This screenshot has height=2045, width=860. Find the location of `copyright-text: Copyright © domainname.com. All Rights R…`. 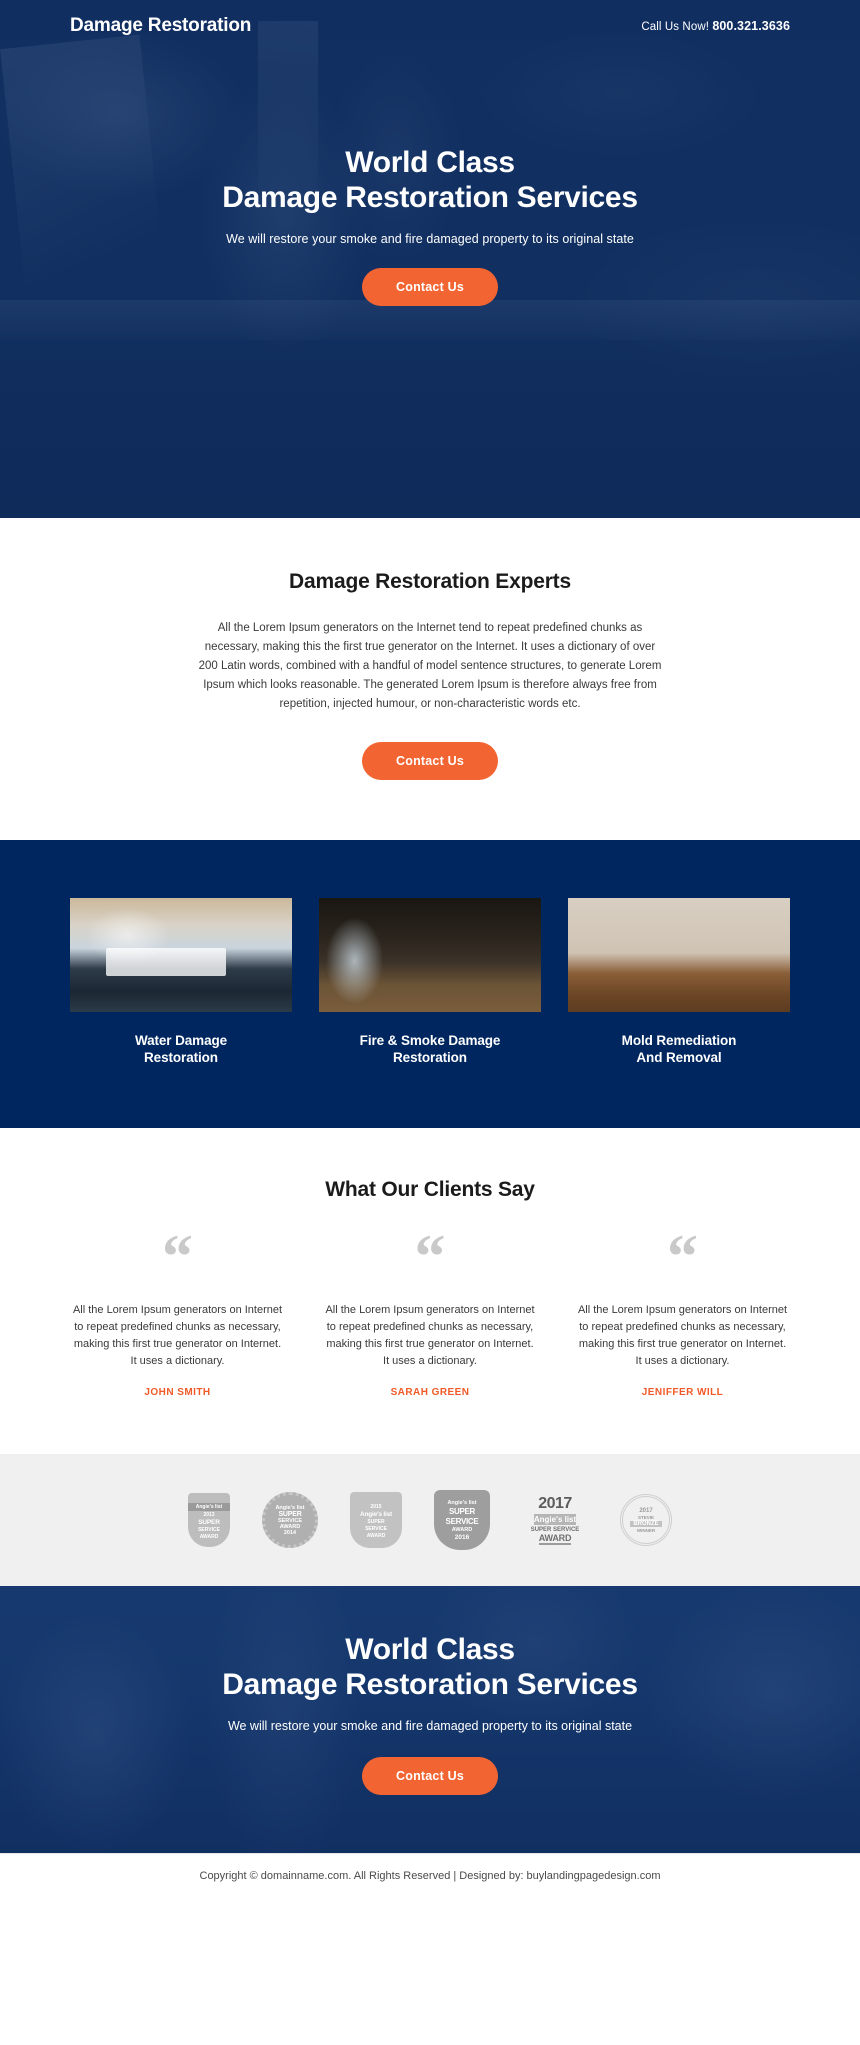

copyright-text: Copyright © domainname.com. All Rights R… is located at coordinates (430, 1876).